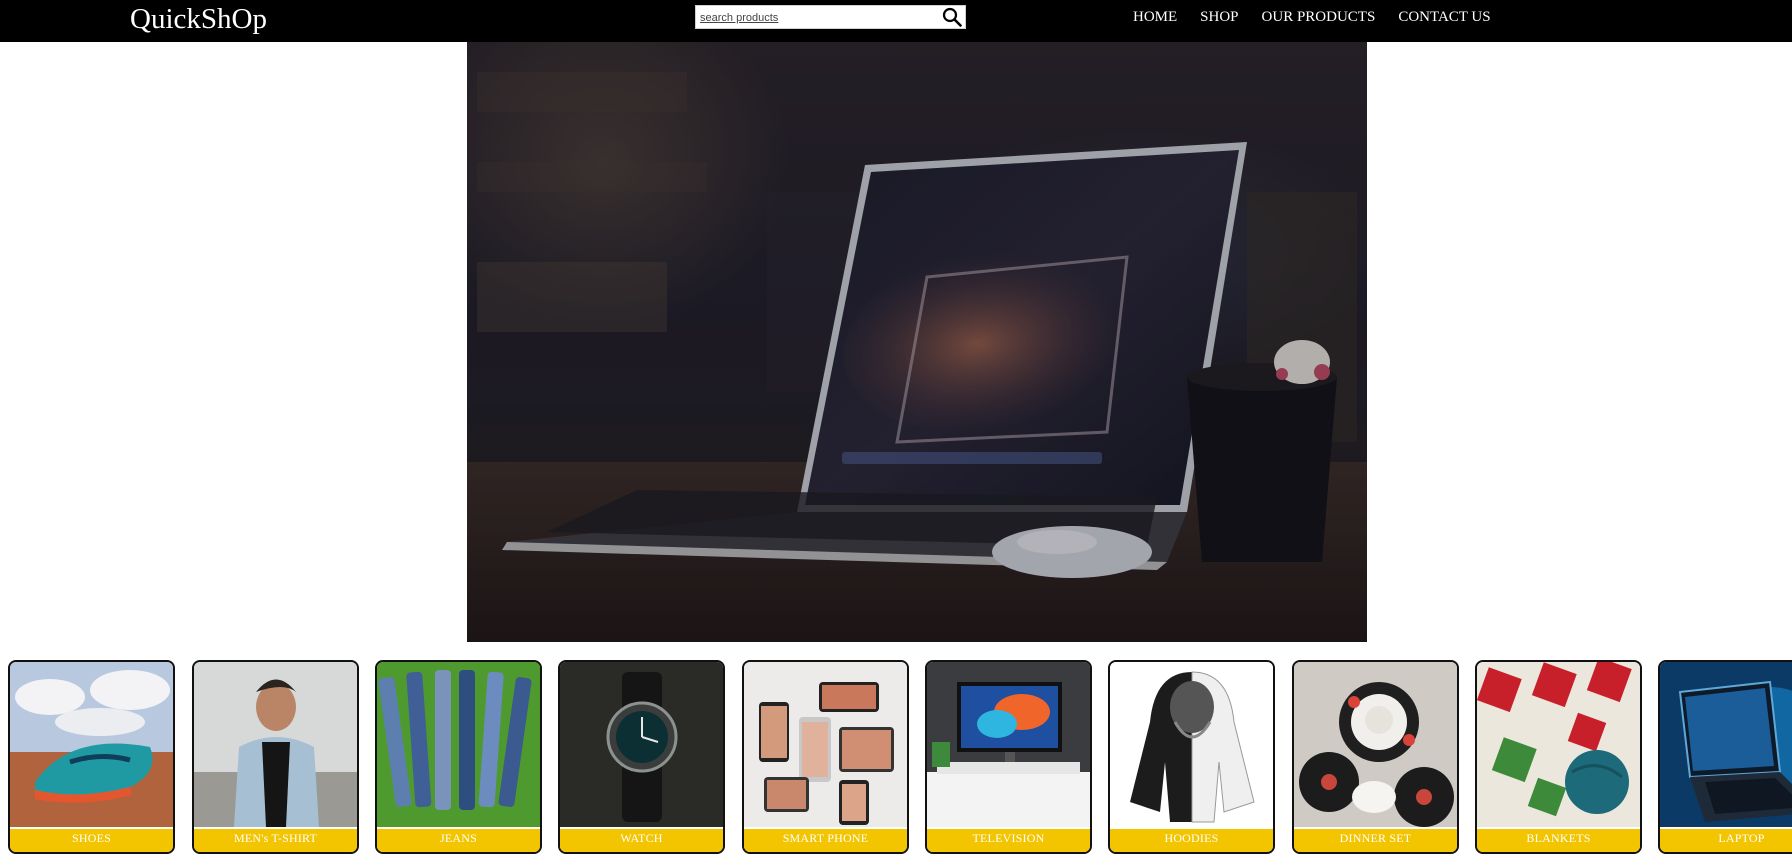 This screenshot has height=854, width=1792. What do you see at coordinates (1375, 744) in the screenshot?
I see `dinner-set-image` at bounding box center [1375, 744].